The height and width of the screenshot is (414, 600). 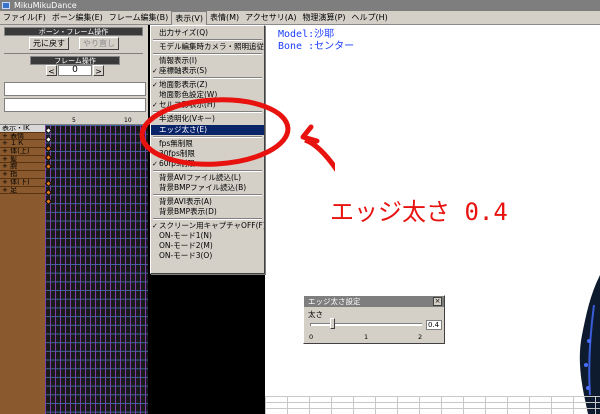 What do you see at coordinates (22, 152) in the screenshot?
I see `bone-row: + 体(上)` at bounding box center [22, 152].